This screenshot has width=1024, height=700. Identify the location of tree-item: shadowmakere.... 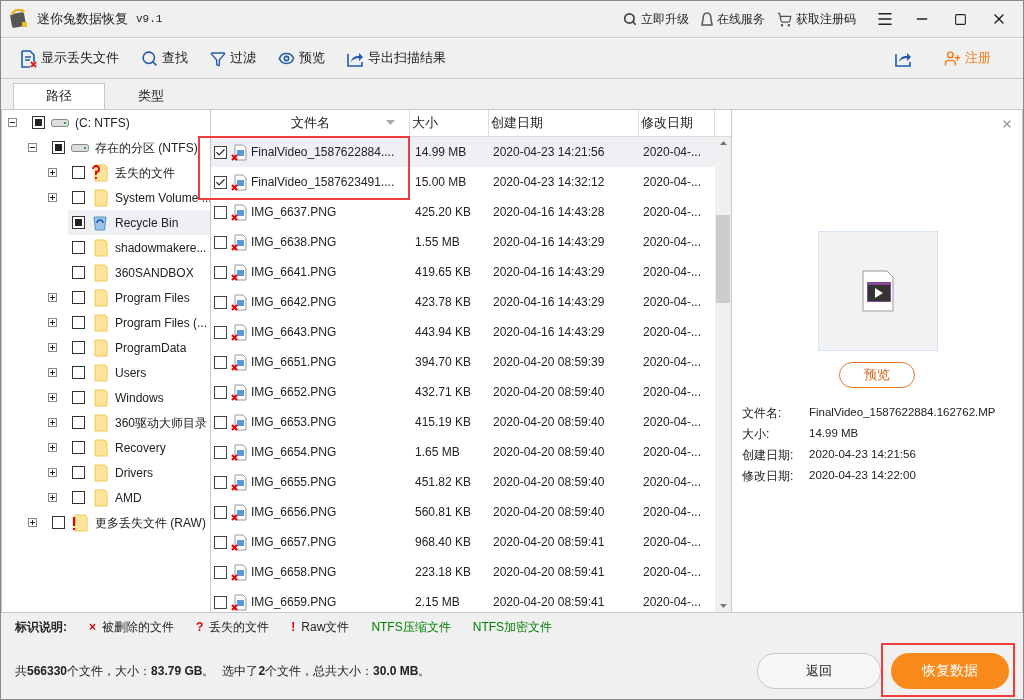
(139, 247).